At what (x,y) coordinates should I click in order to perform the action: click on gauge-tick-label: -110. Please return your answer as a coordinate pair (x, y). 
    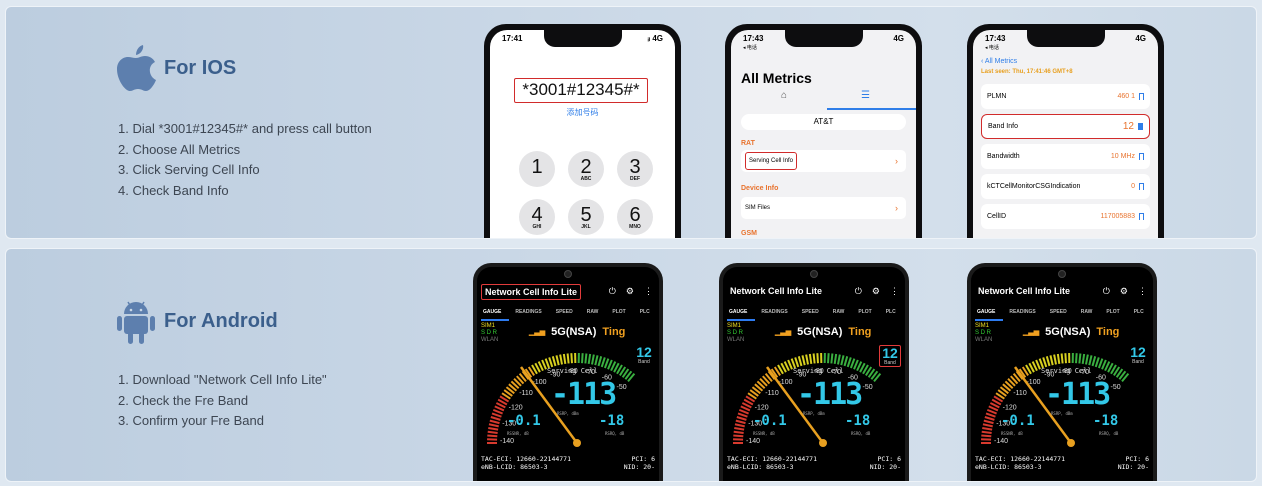
    Looking at the image, I should click on (772, 393).